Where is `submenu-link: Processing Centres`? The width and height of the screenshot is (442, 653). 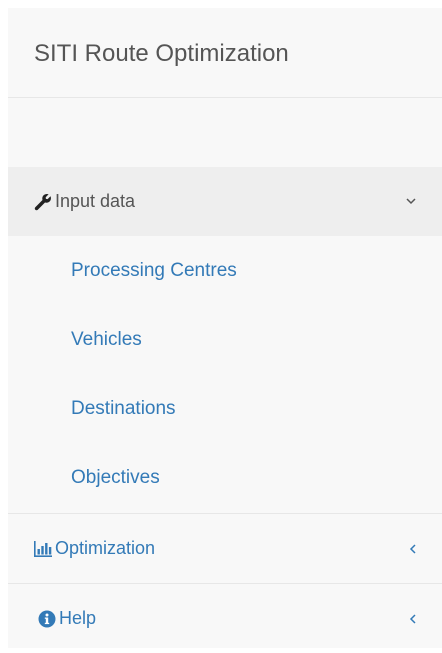 submenu-link: Processing Centres is located at coordinates (154, 270).